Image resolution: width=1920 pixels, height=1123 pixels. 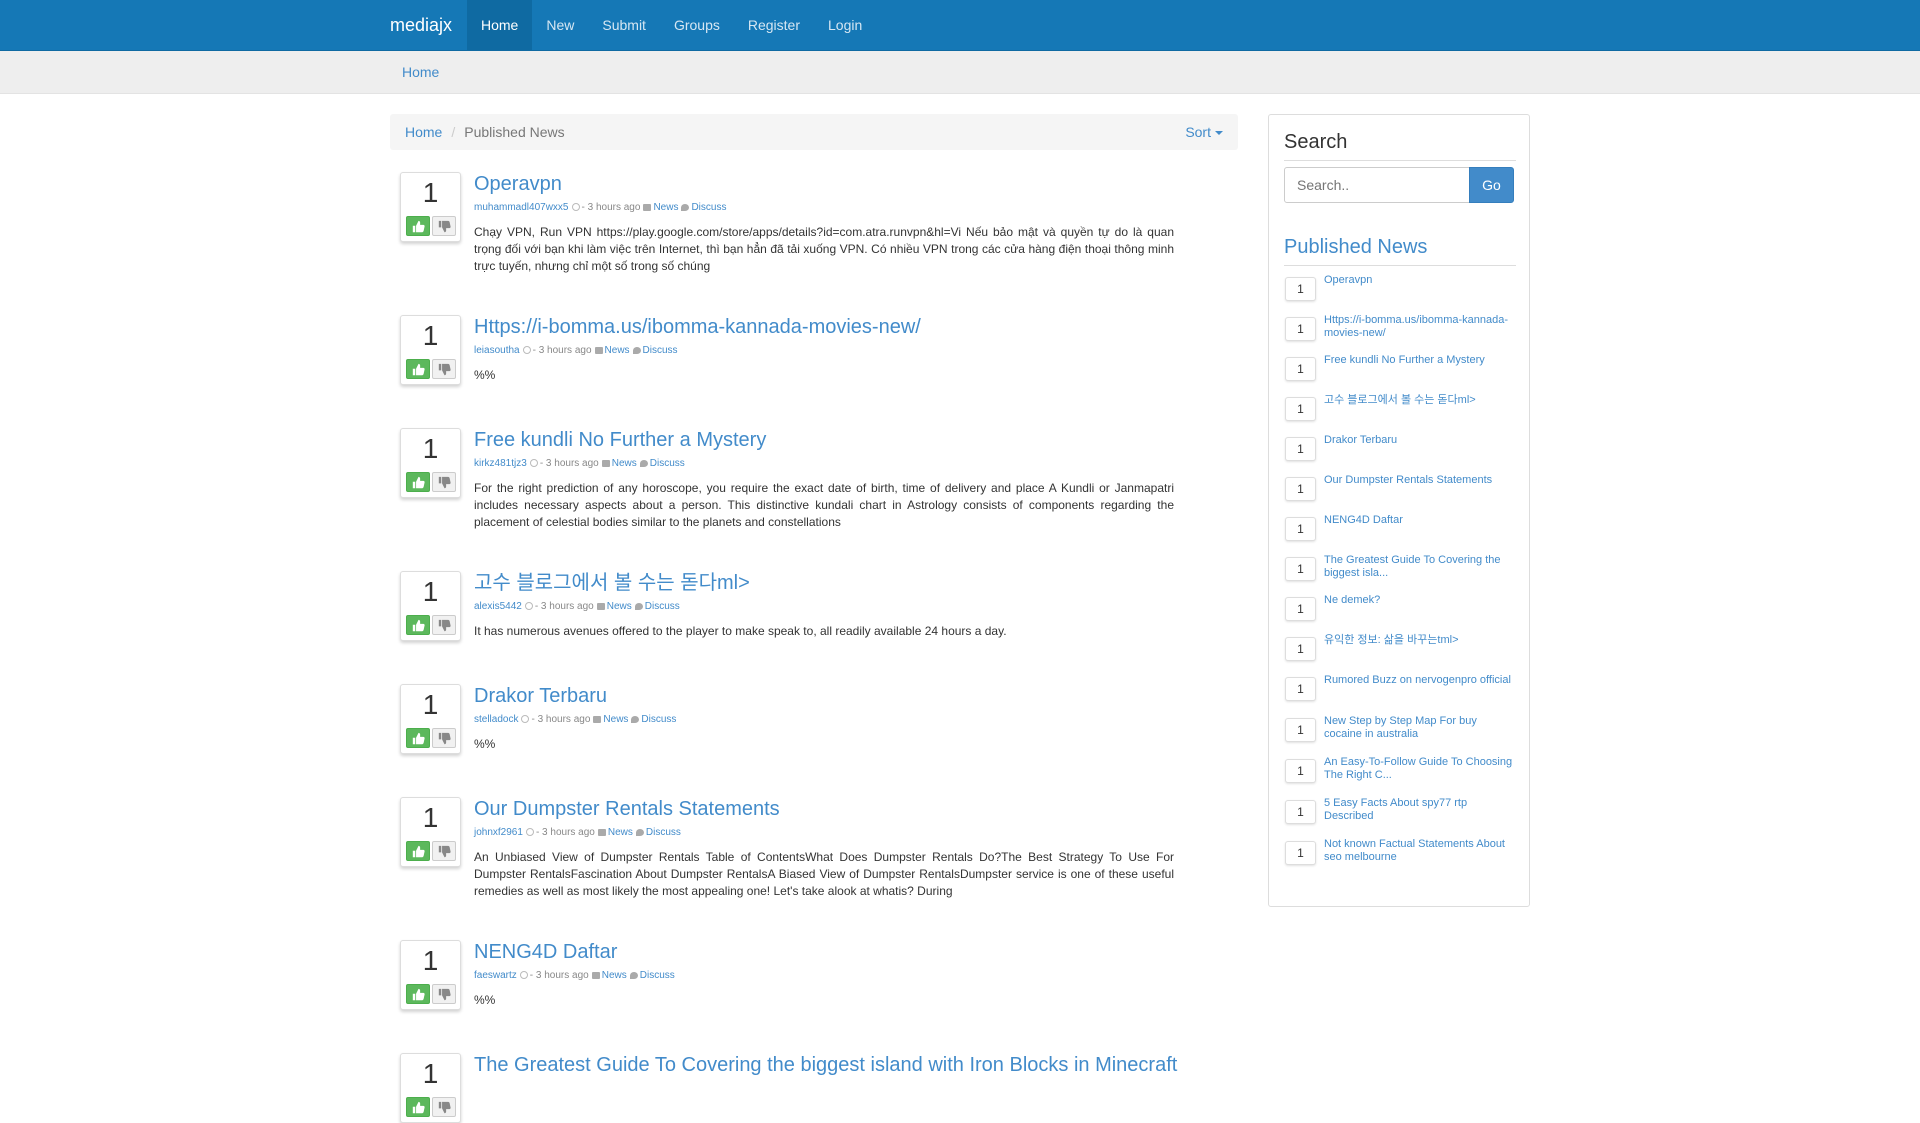 What do you see at coordinates (498, 832) in the screenshot?
I see `story-author: johnxf2961` at bounding box center [498, 832].